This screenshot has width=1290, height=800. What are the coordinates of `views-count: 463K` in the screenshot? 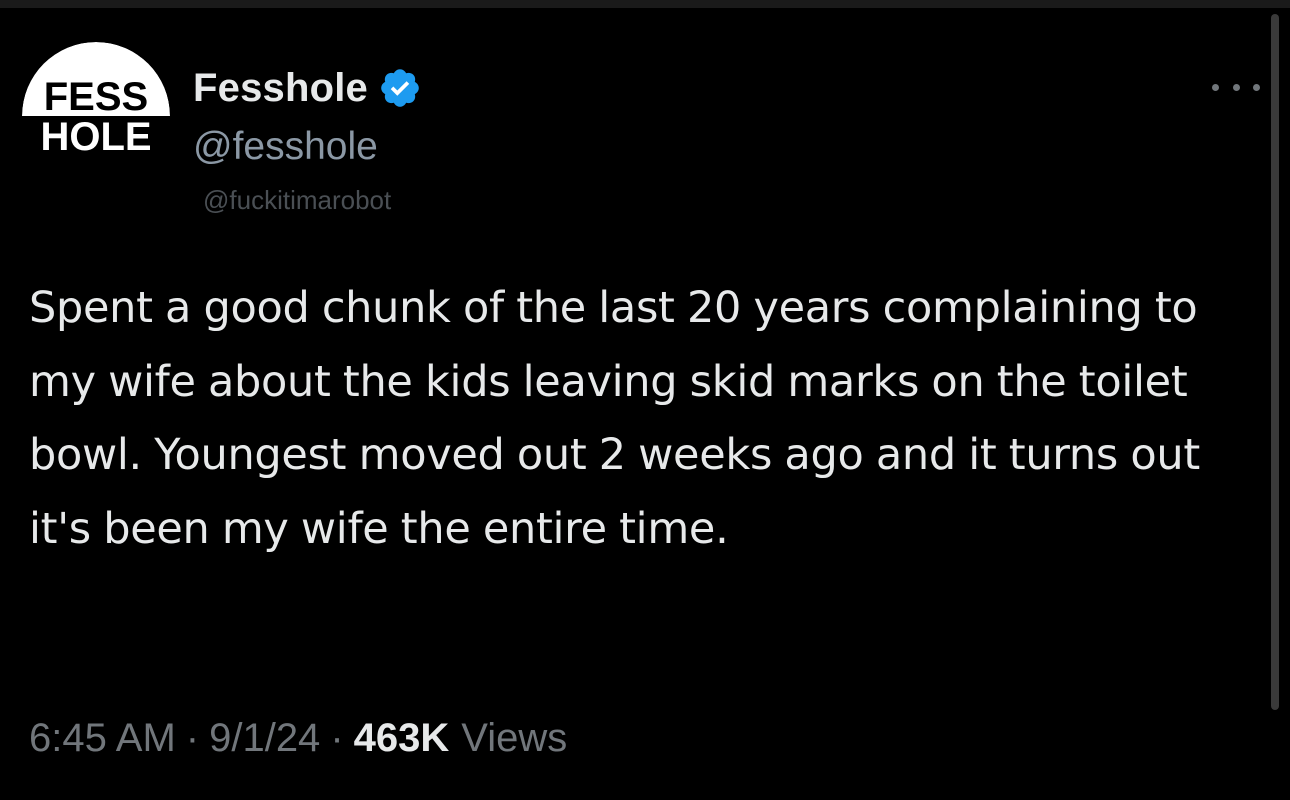 It's located at (402, 738).